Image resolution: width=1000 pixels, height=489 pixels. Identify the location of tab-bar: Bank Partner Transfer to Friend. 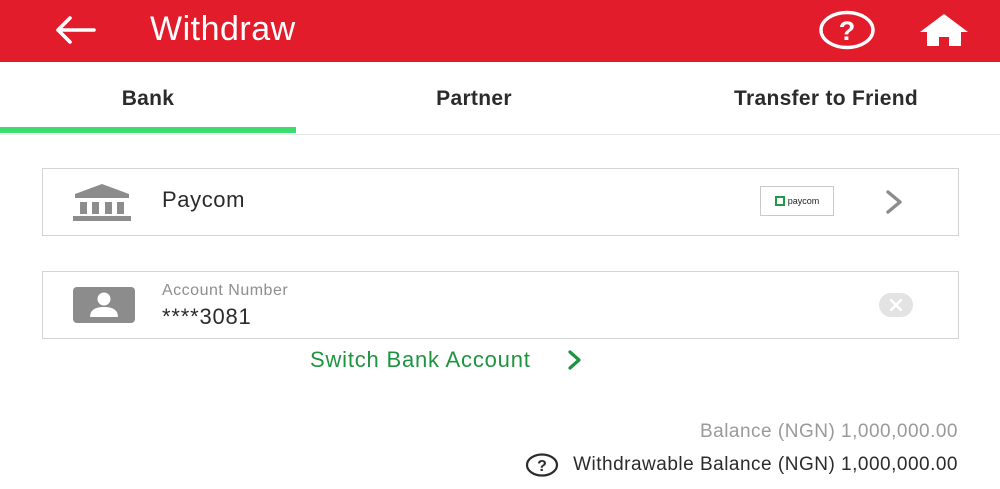
(500, 98).